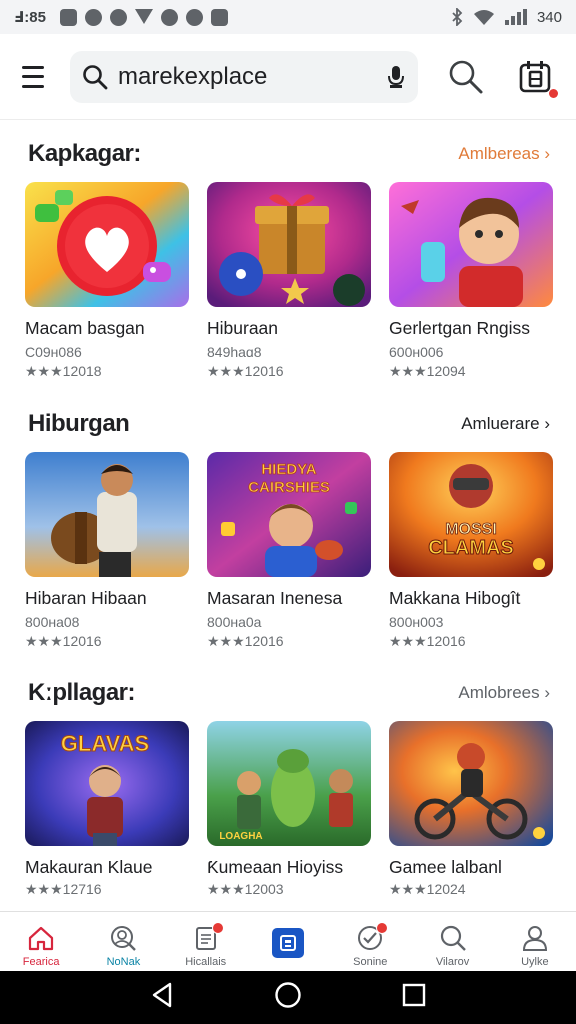 The image size is (576, 1024). I want to click on menu-icon, so click(36, 76).